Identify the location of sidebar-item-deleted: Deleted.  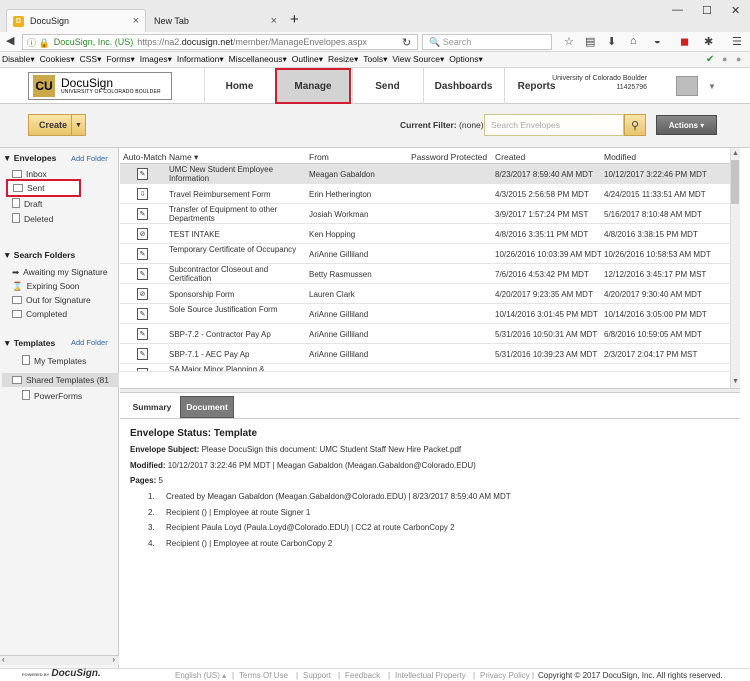
(32, 218).